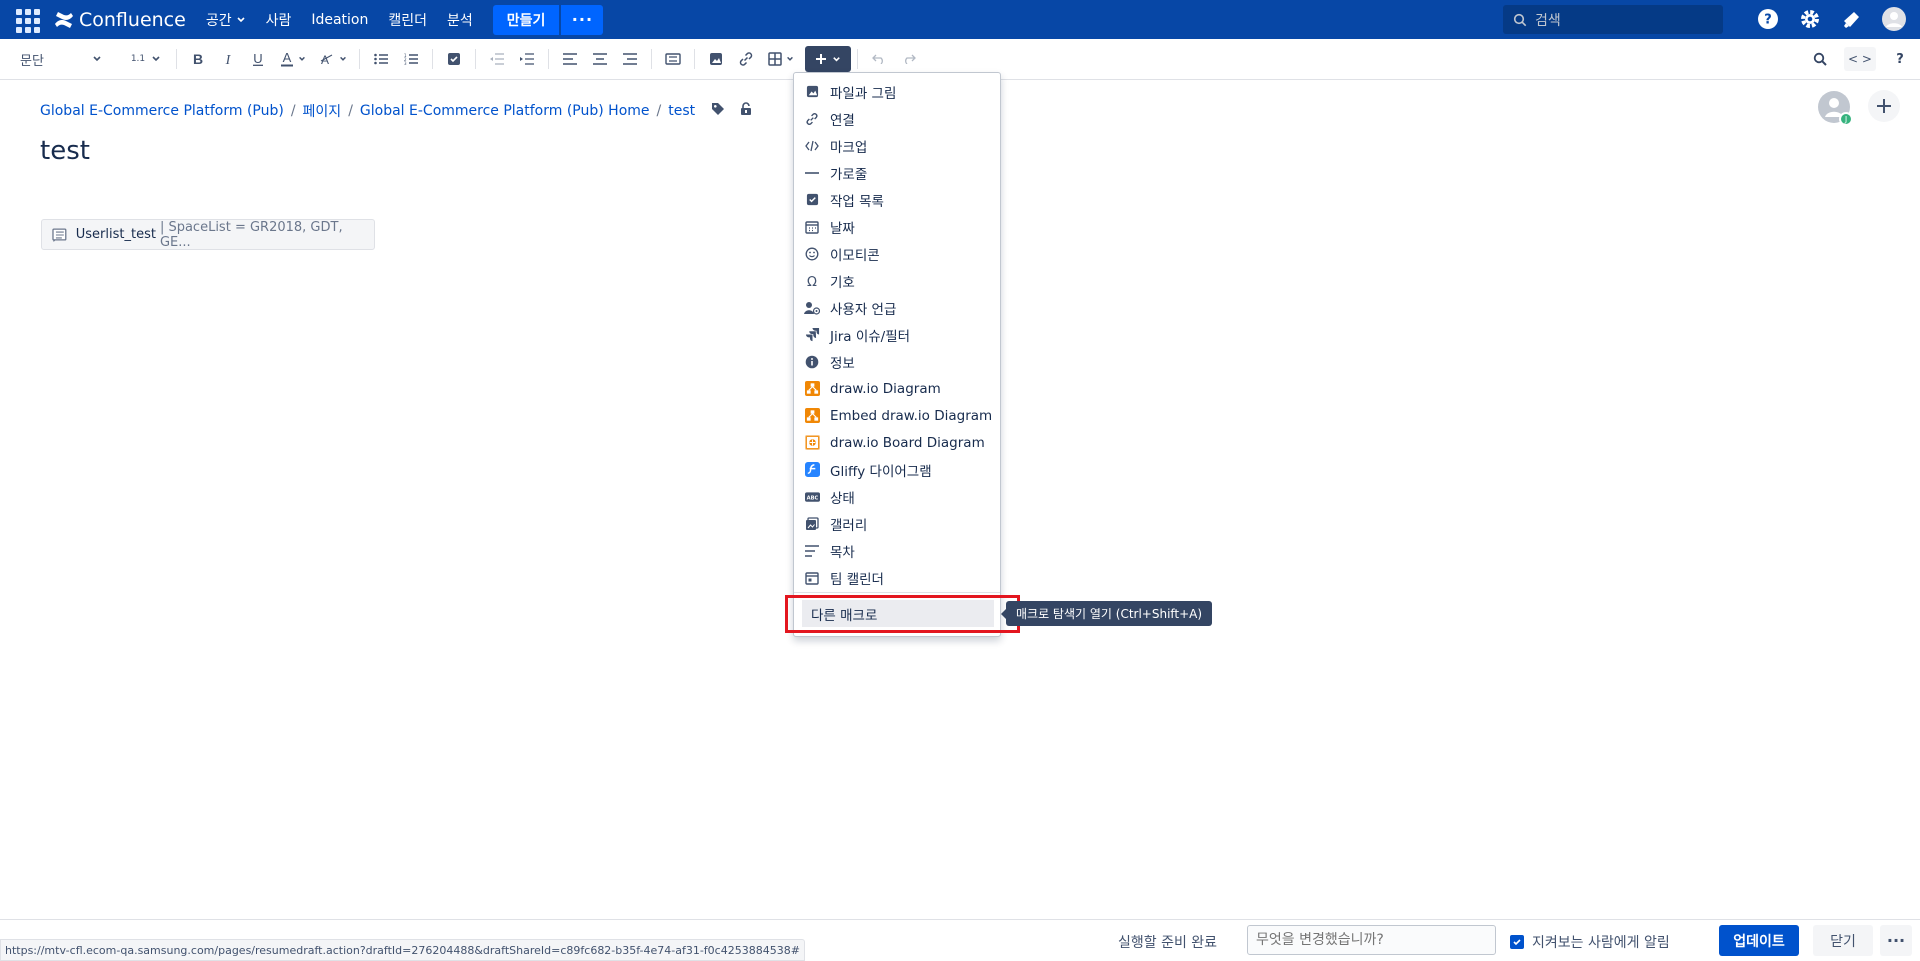 The image size is (1920, 961). Describe the element at coordinates (812, 92) in the screenshot. I see `image-icon` at that location.